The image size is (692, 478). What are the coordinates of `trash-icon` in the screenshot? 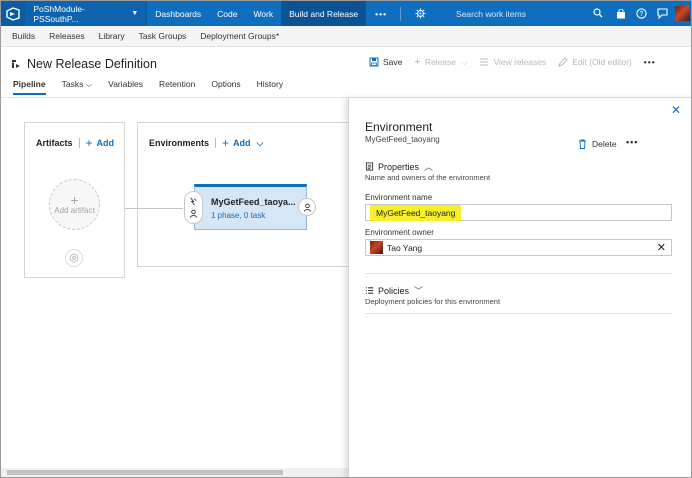 It's located at (582, 144).